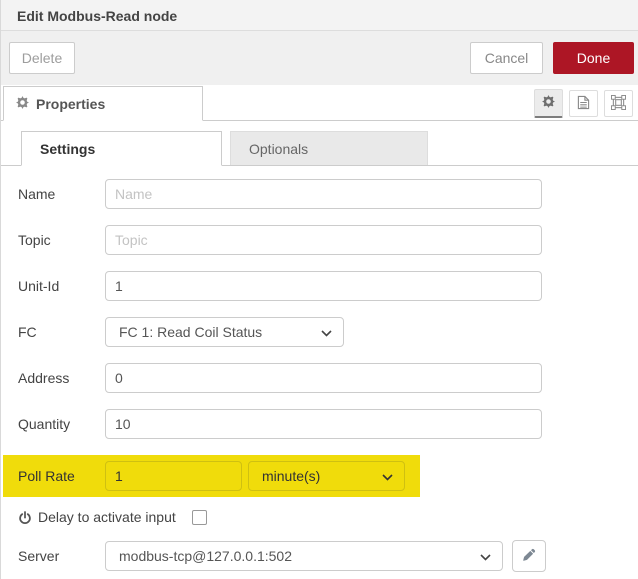 The image size is (638, 579). What do you see at coordinates (27, 332) in the screenshot?
I see `fc-label: FC` at bounding box center [27, 332].